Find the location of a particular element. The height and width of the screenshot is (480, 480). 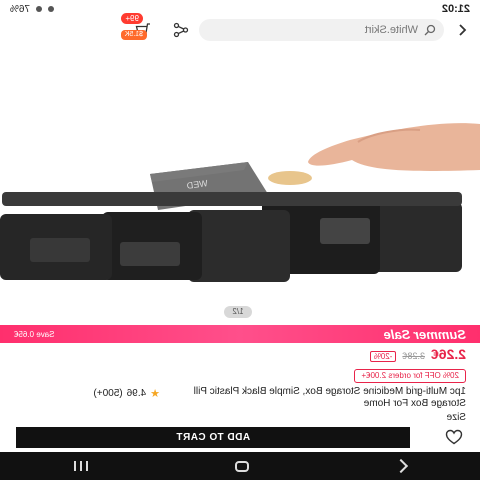

cart-promo-badge: $1.5K is located at coordinates (133, 35).